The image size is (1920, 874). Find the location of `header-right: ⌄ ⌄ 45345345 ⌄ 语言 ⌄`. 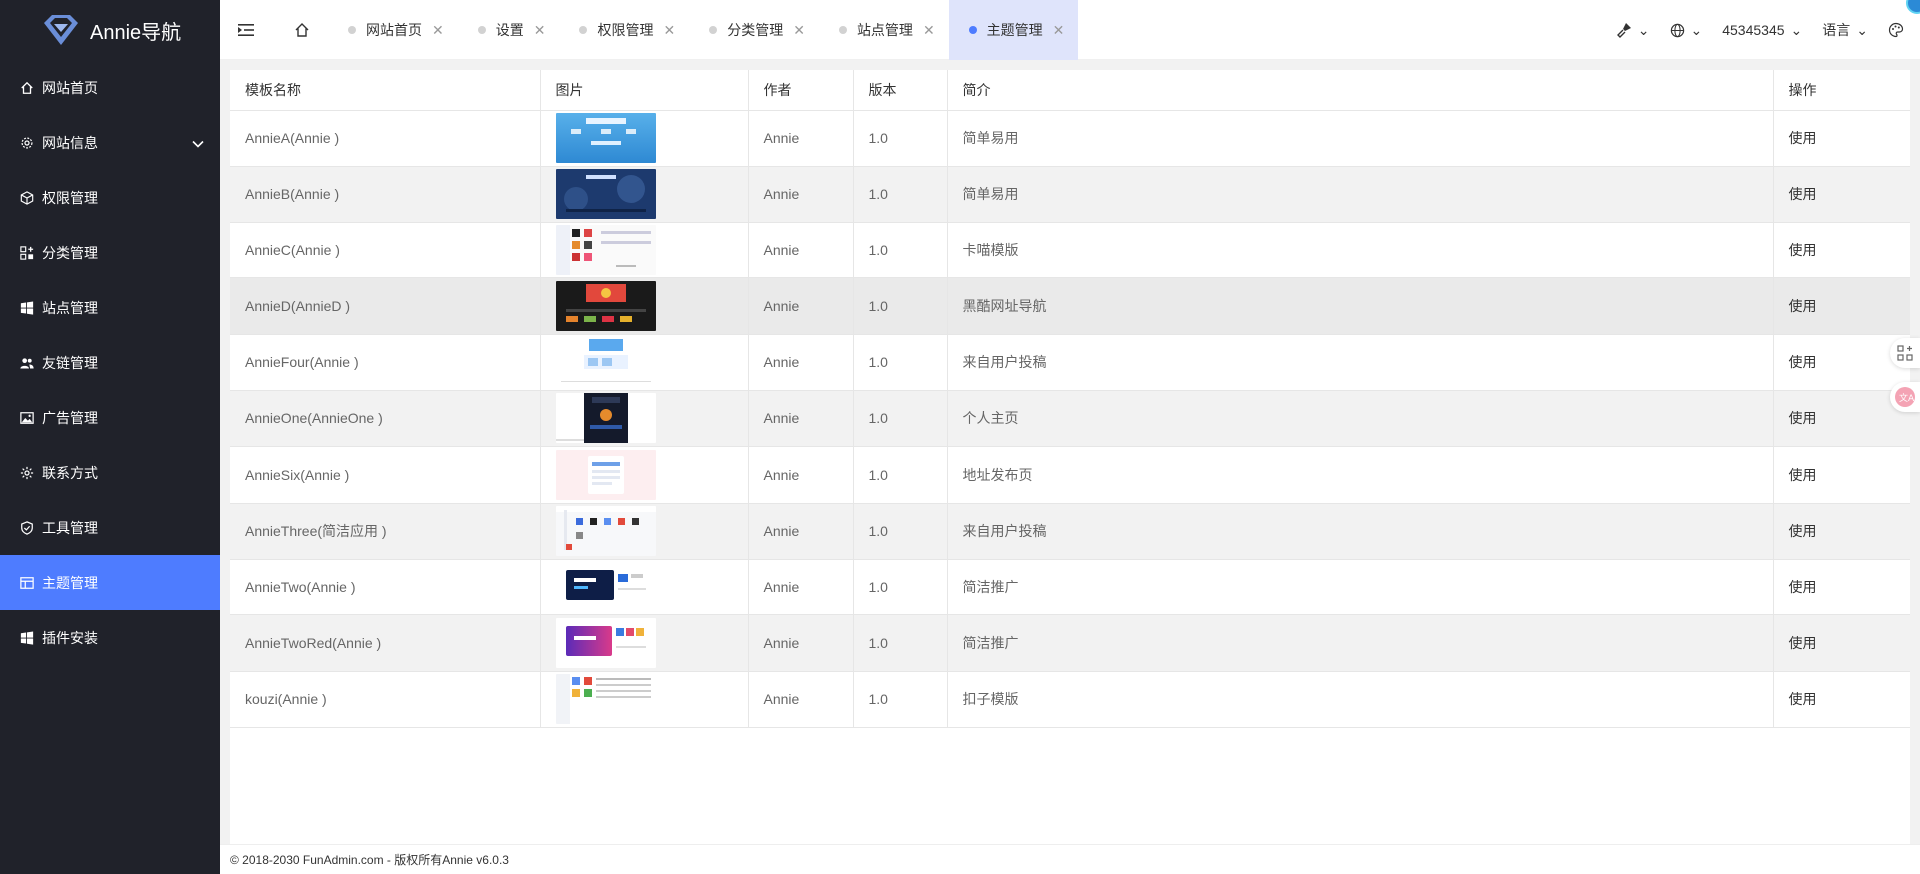

header-right: ⌄ ⌄ 45345345 ⌄ 语言 ⌄ is located at coordinates (1763, 30).